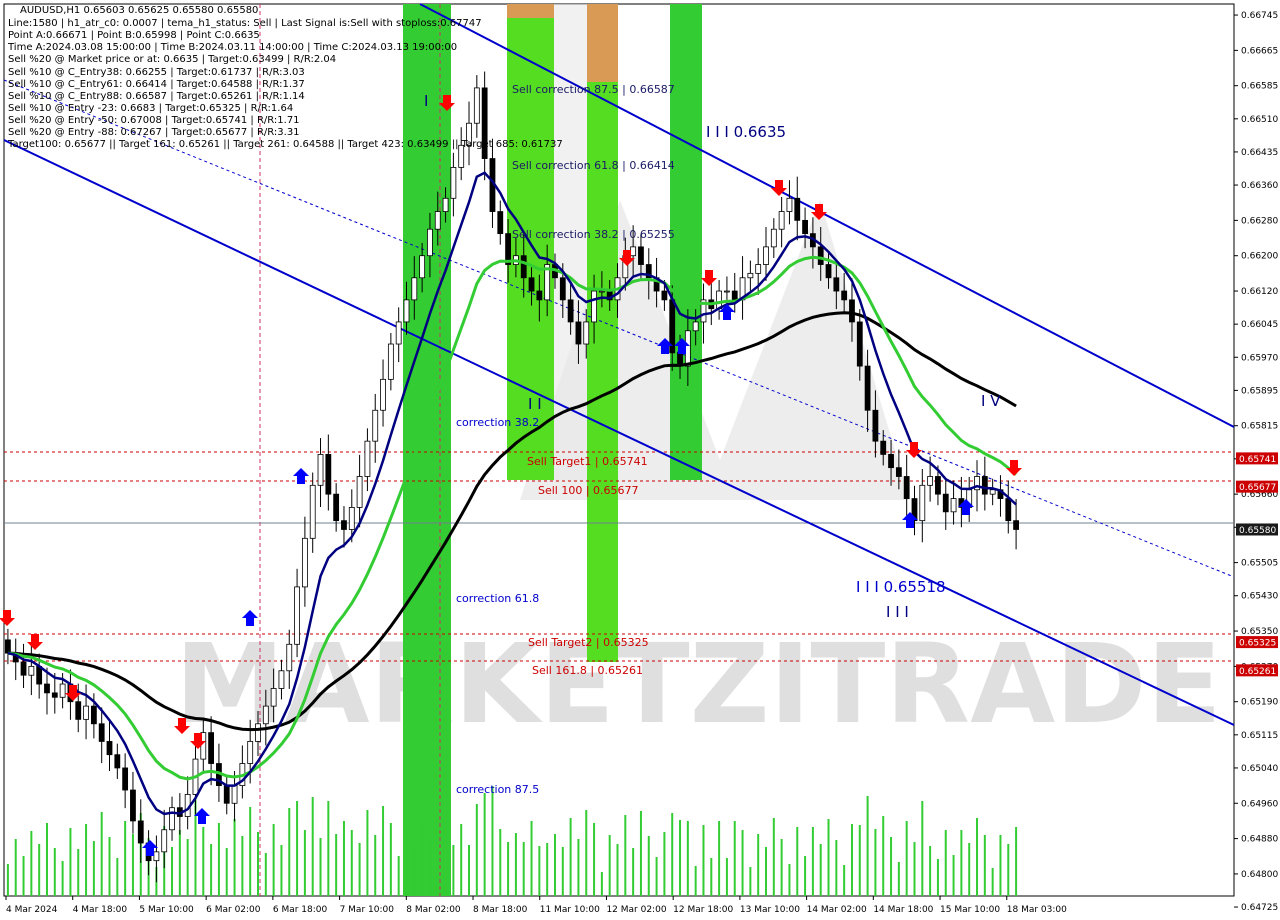 The width and height of the screenshot is (1280, 920). I want to click on y-tick-label: 0.65895, so click(1259, 391).